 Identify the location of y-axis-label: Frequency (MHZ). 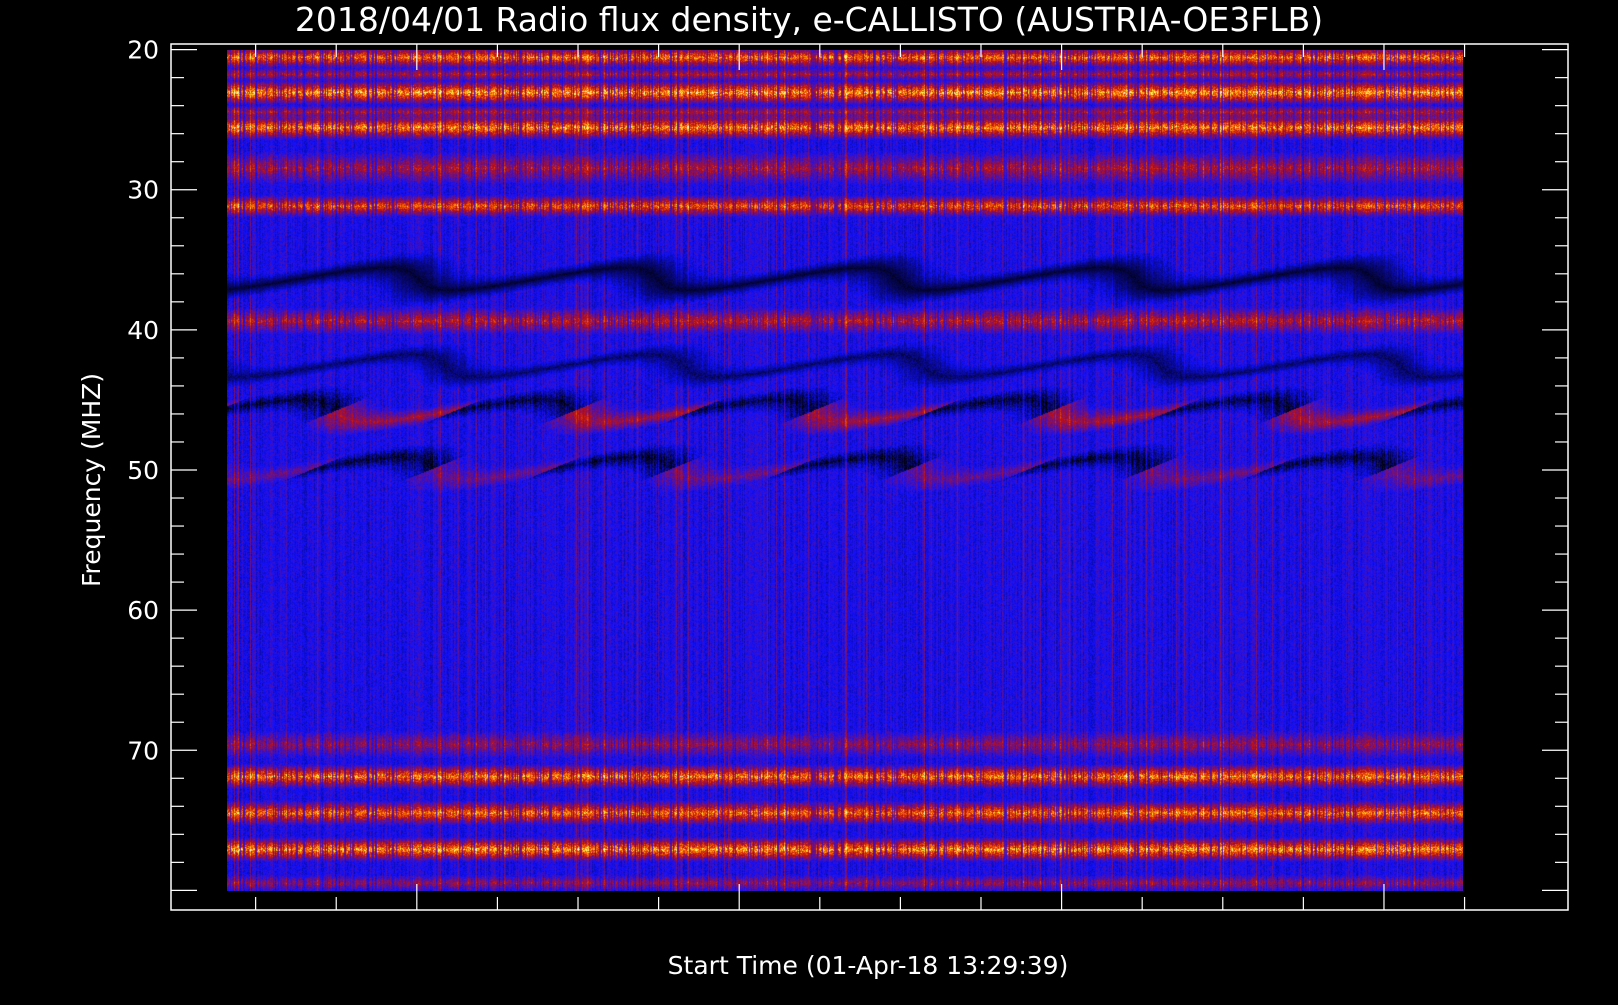
(91, 480).